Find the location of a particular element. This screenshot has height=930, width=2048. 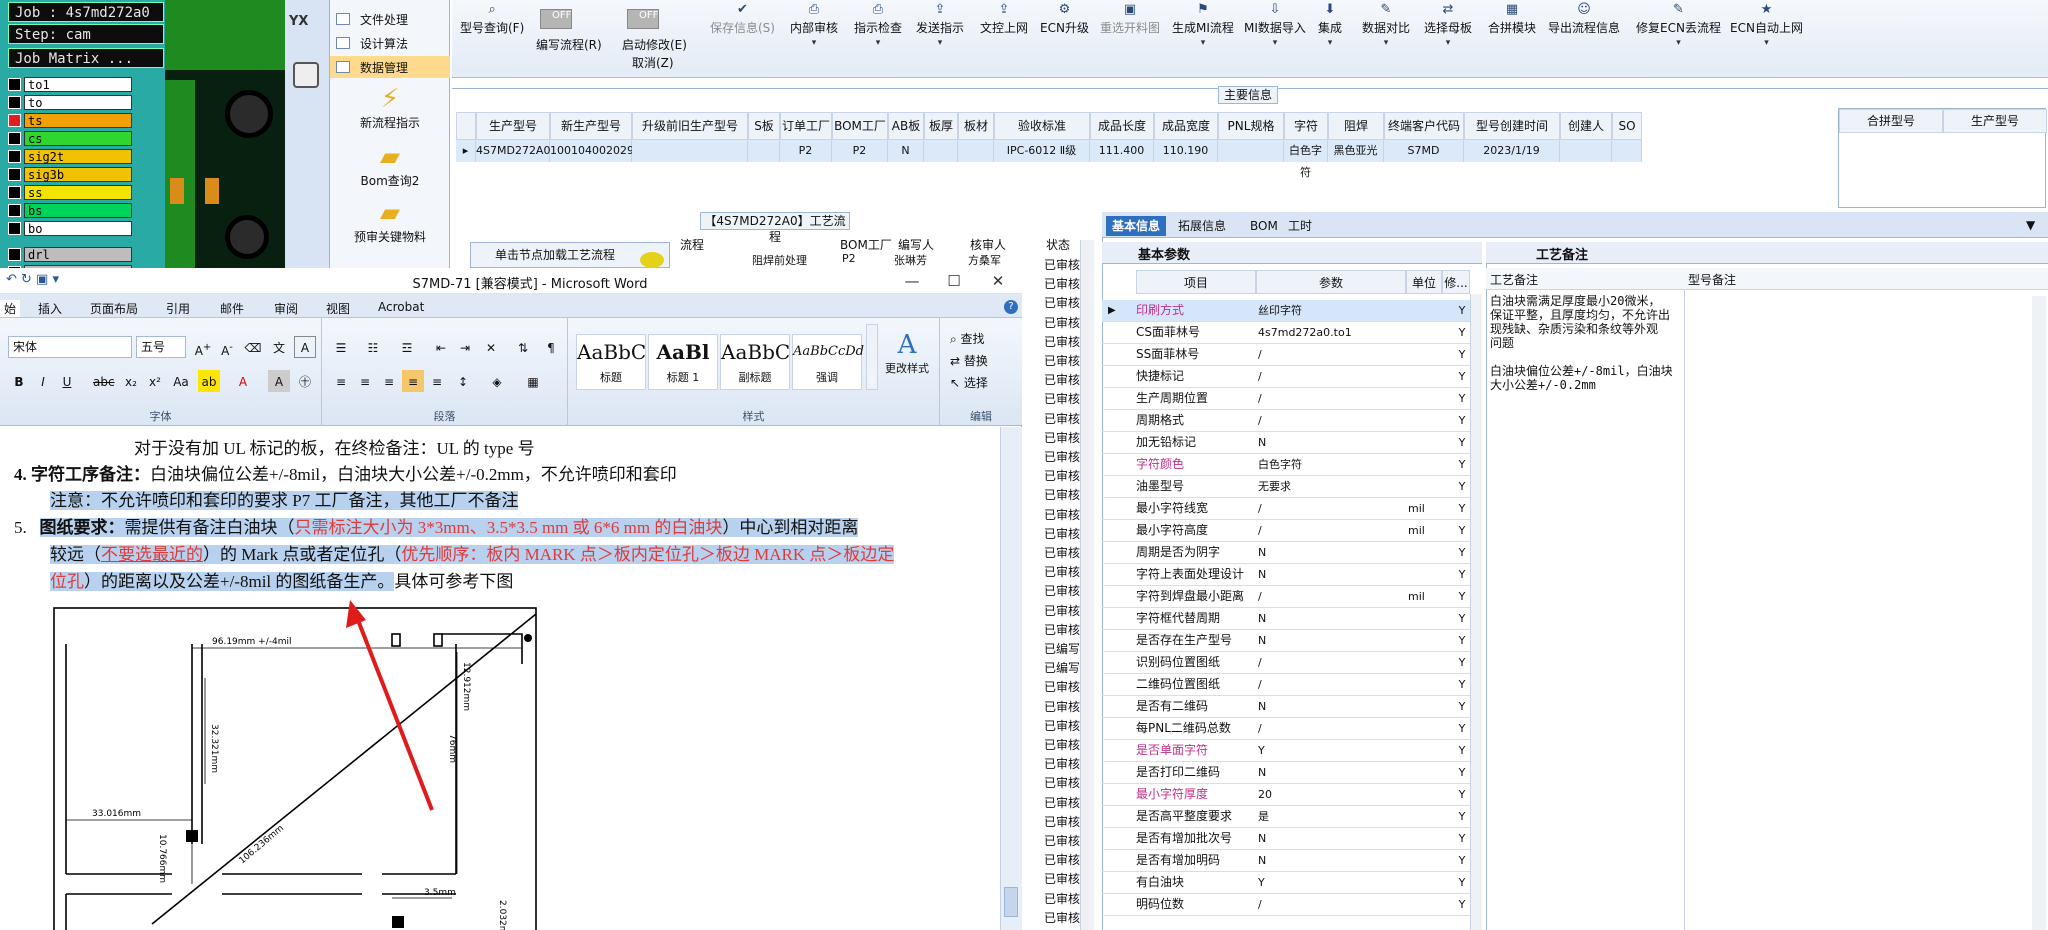

maximize-button: ☐ is located at coordinates (954, 281).